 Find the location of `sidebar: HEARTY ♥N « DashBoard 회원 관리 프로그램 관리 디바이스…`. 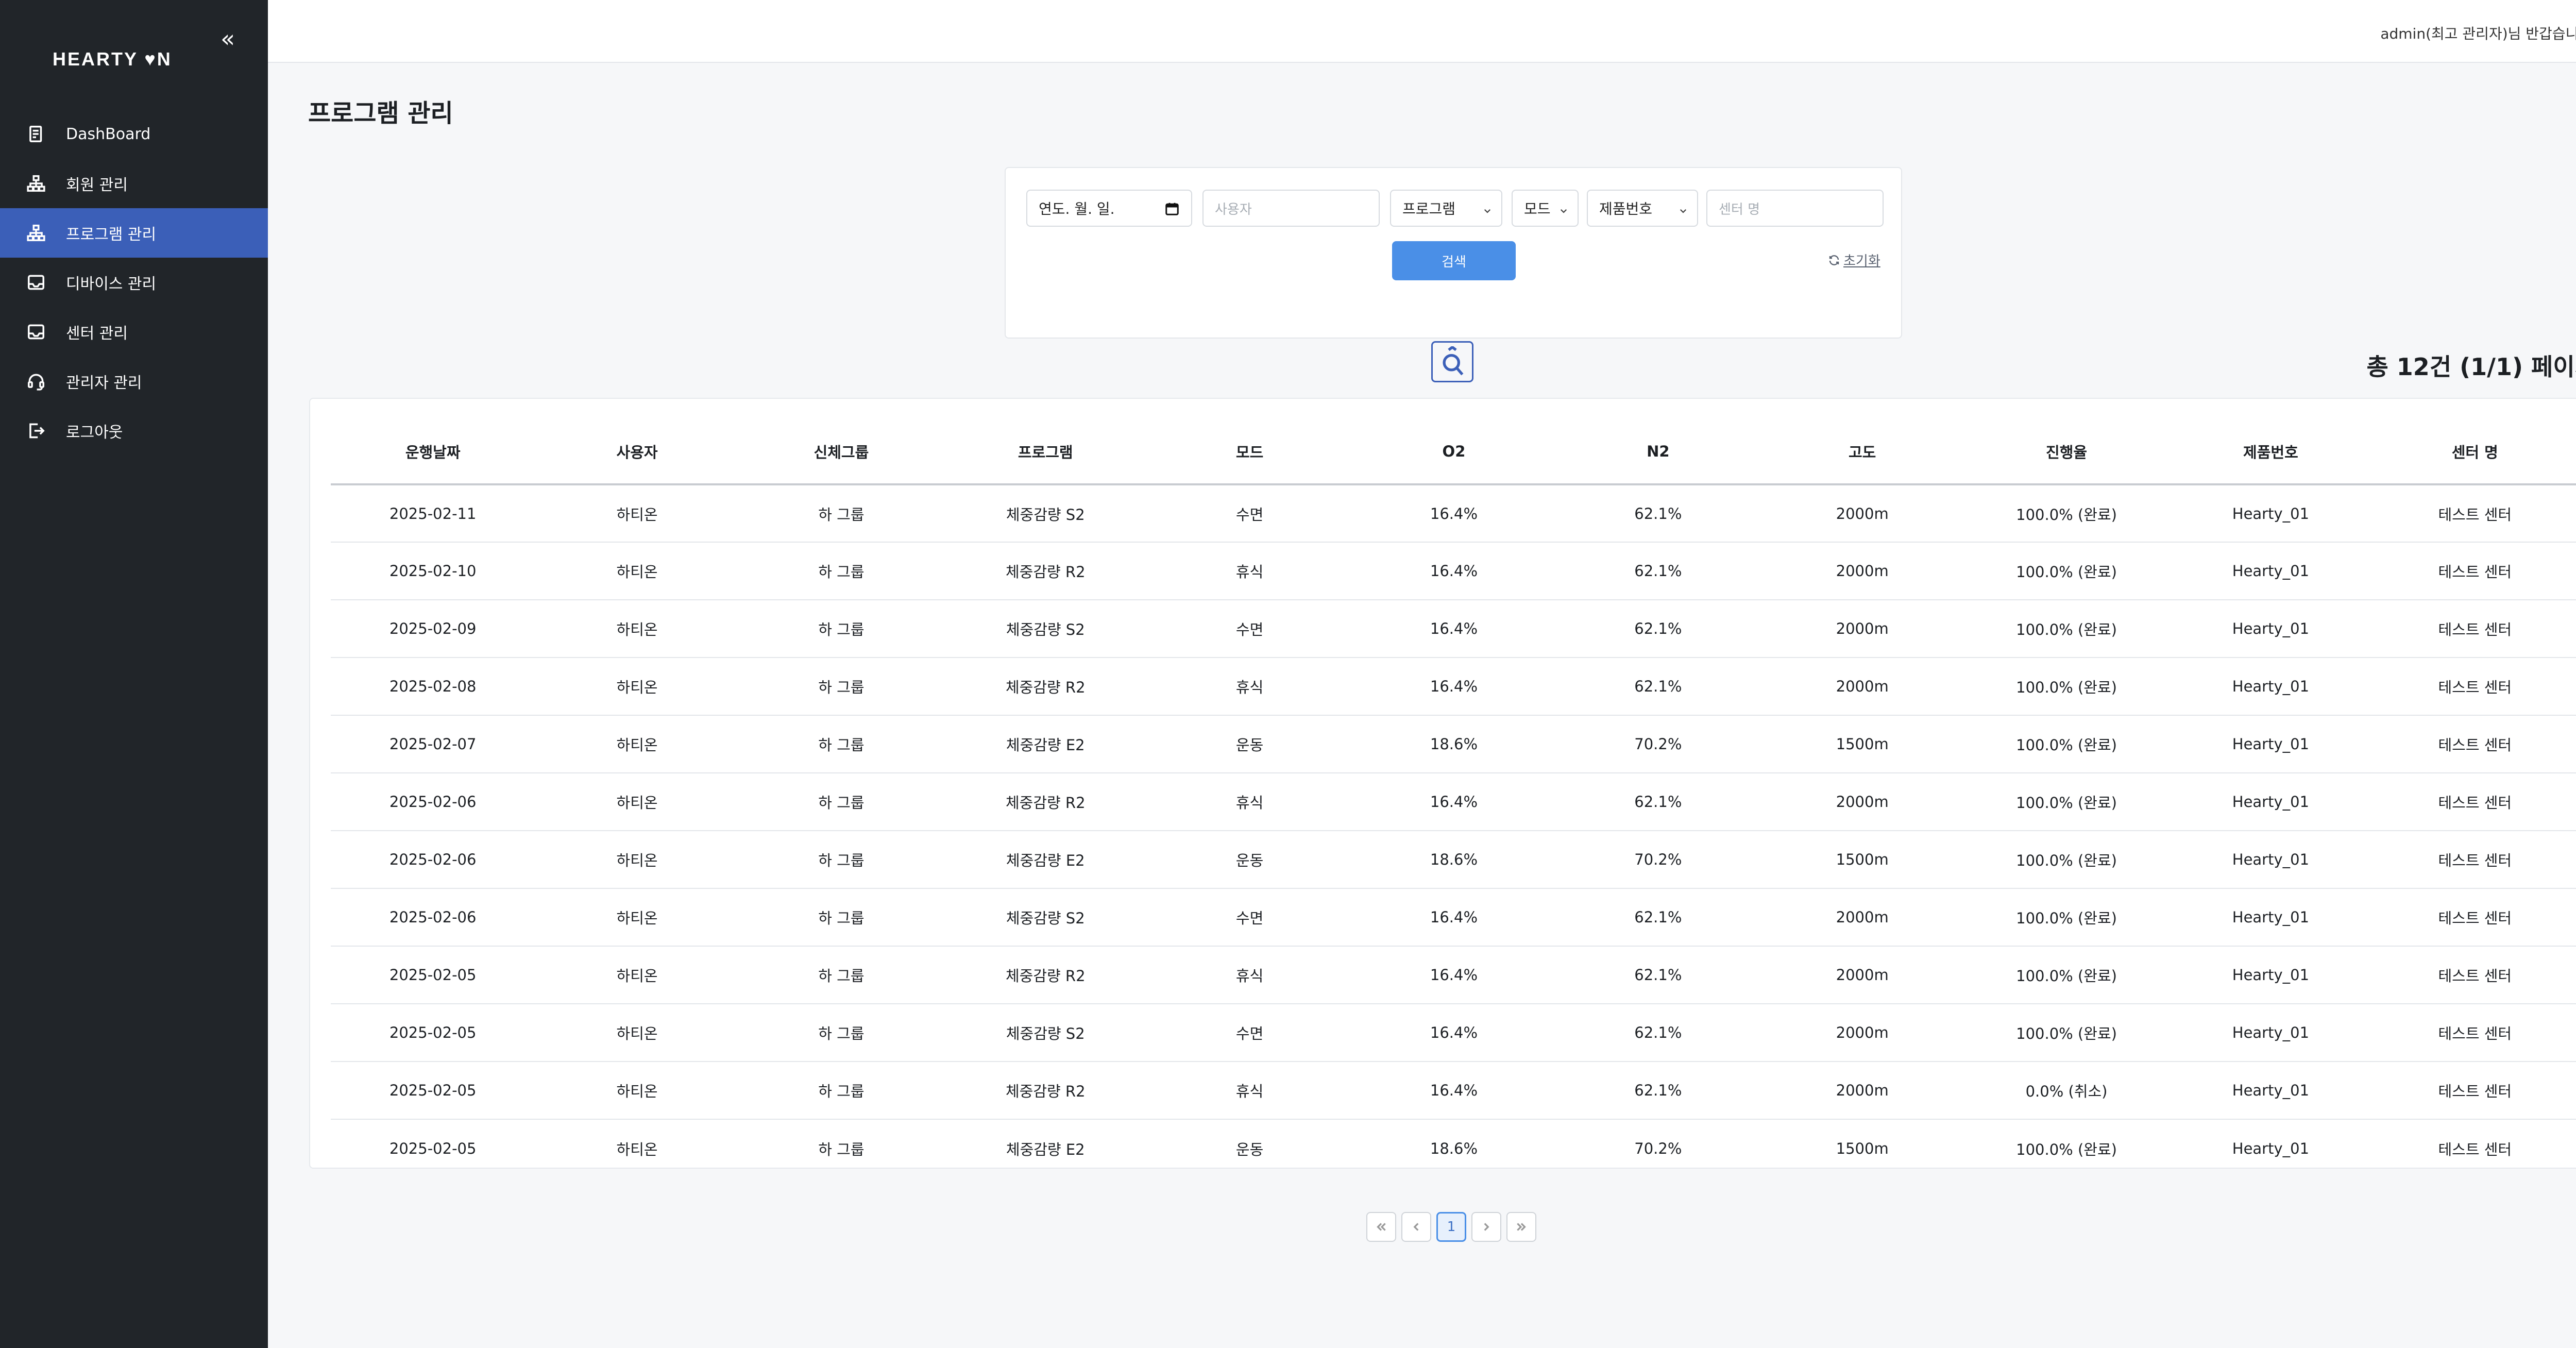

sidebar: HEARTY ♥N « DashBoard 회원 관리 프로그램 관리 디바이스… is located at coordinates (134, 674).